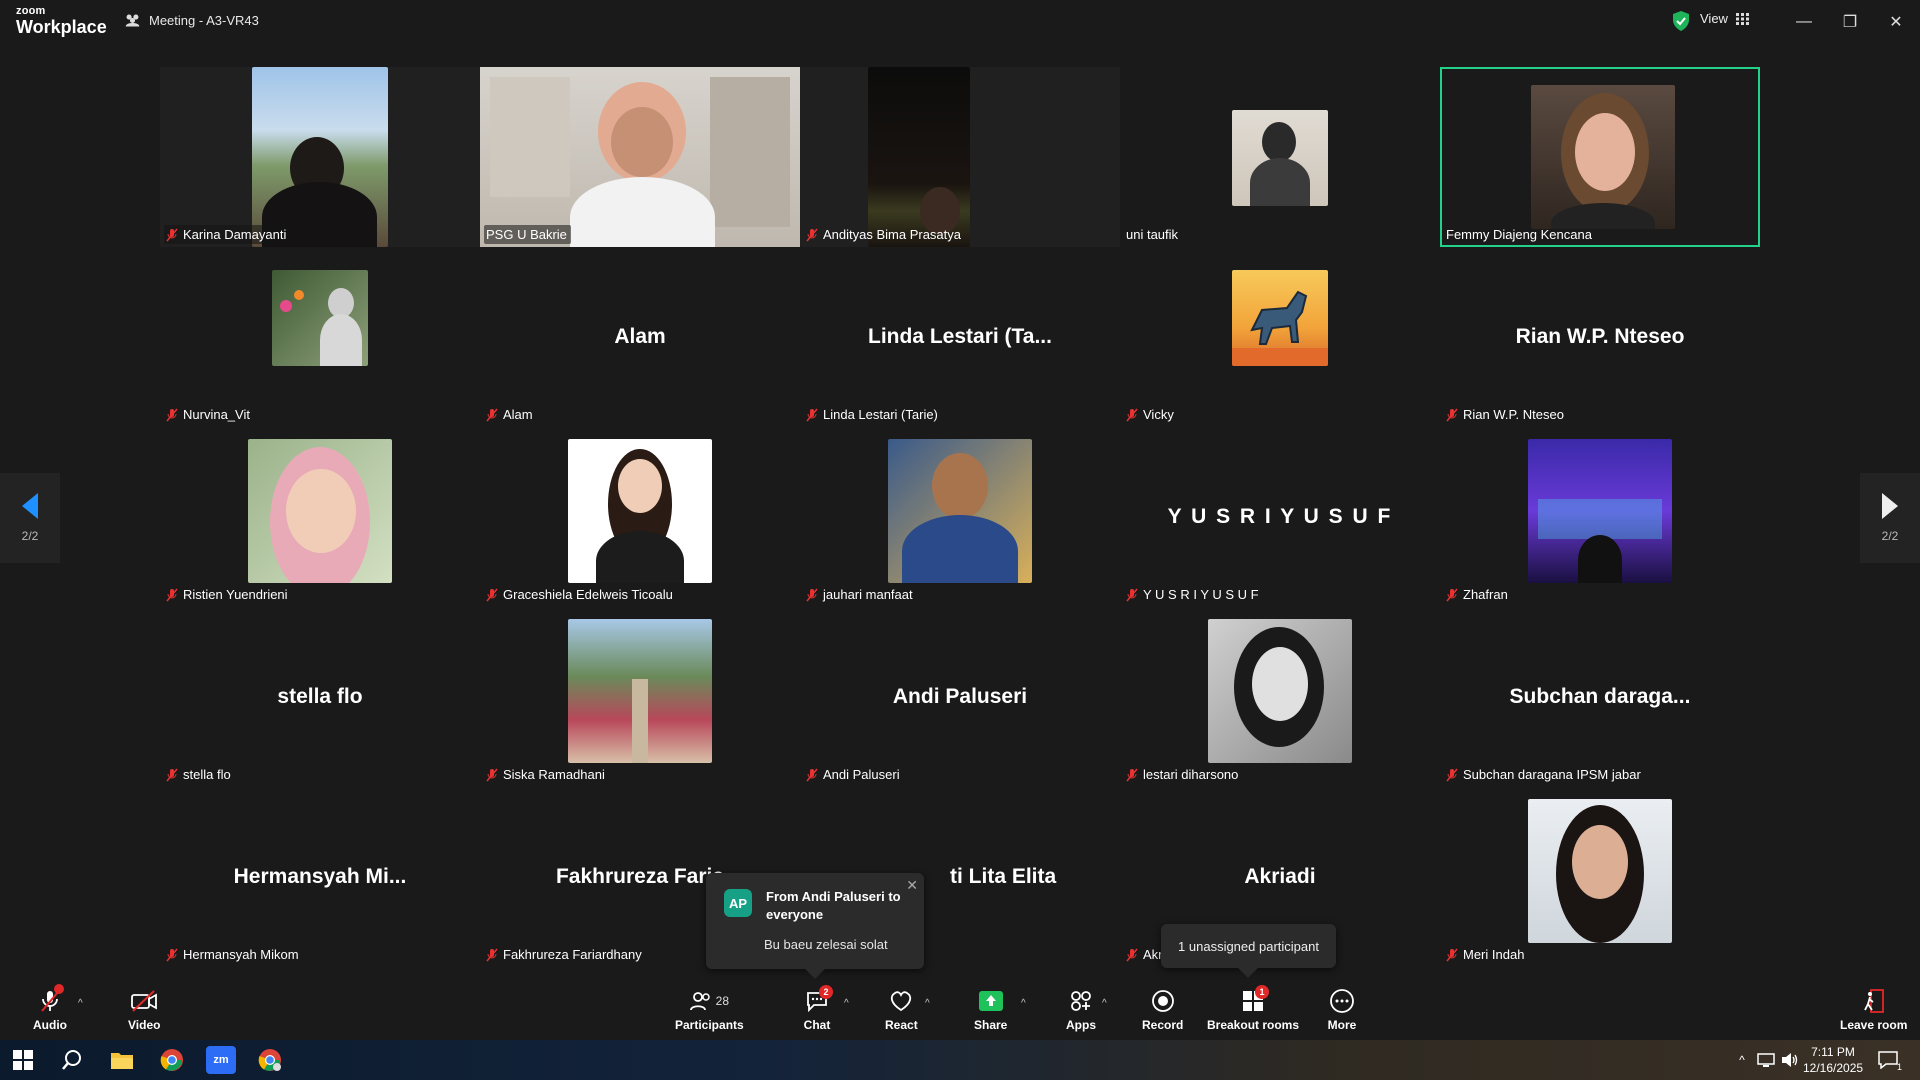 The image size is (1920, 1080). I want to click on react-label: React, so click(901, 1025).